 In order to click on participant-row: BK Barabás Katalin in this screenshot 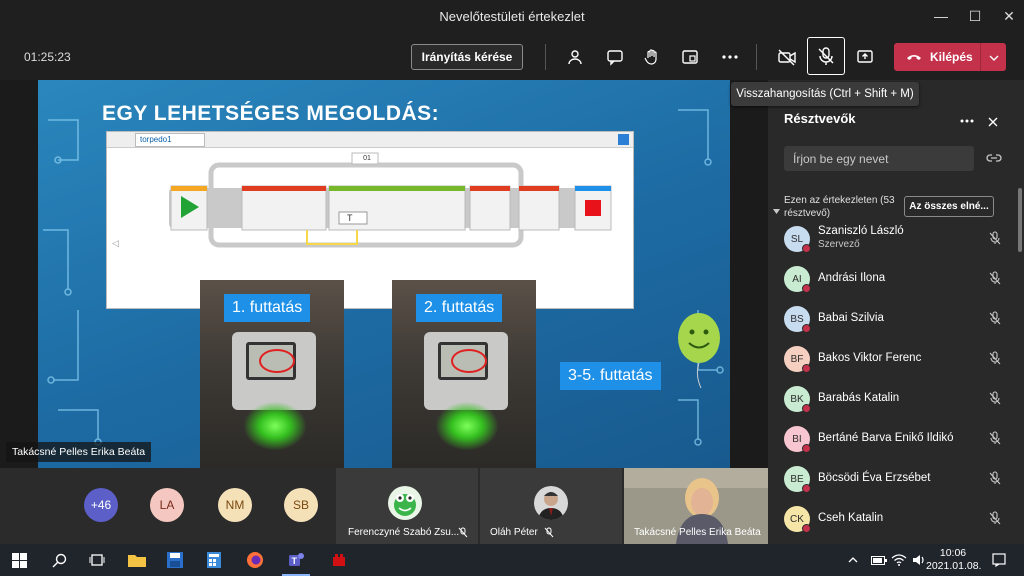, I will do `click(897, 400)`.